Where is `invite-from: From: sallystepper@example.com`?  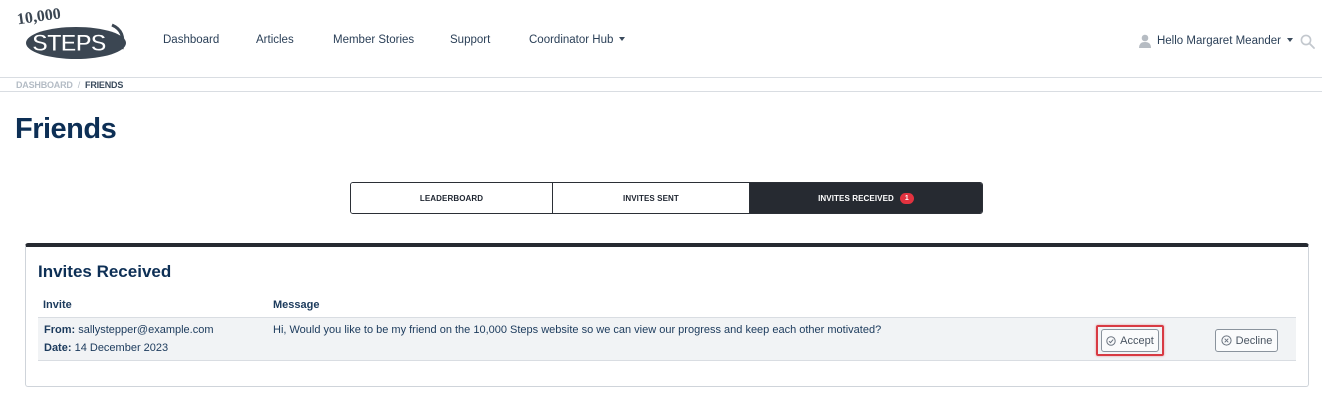
invite-from: From: sallystepper@example.com is located at coordinates (129, 330).